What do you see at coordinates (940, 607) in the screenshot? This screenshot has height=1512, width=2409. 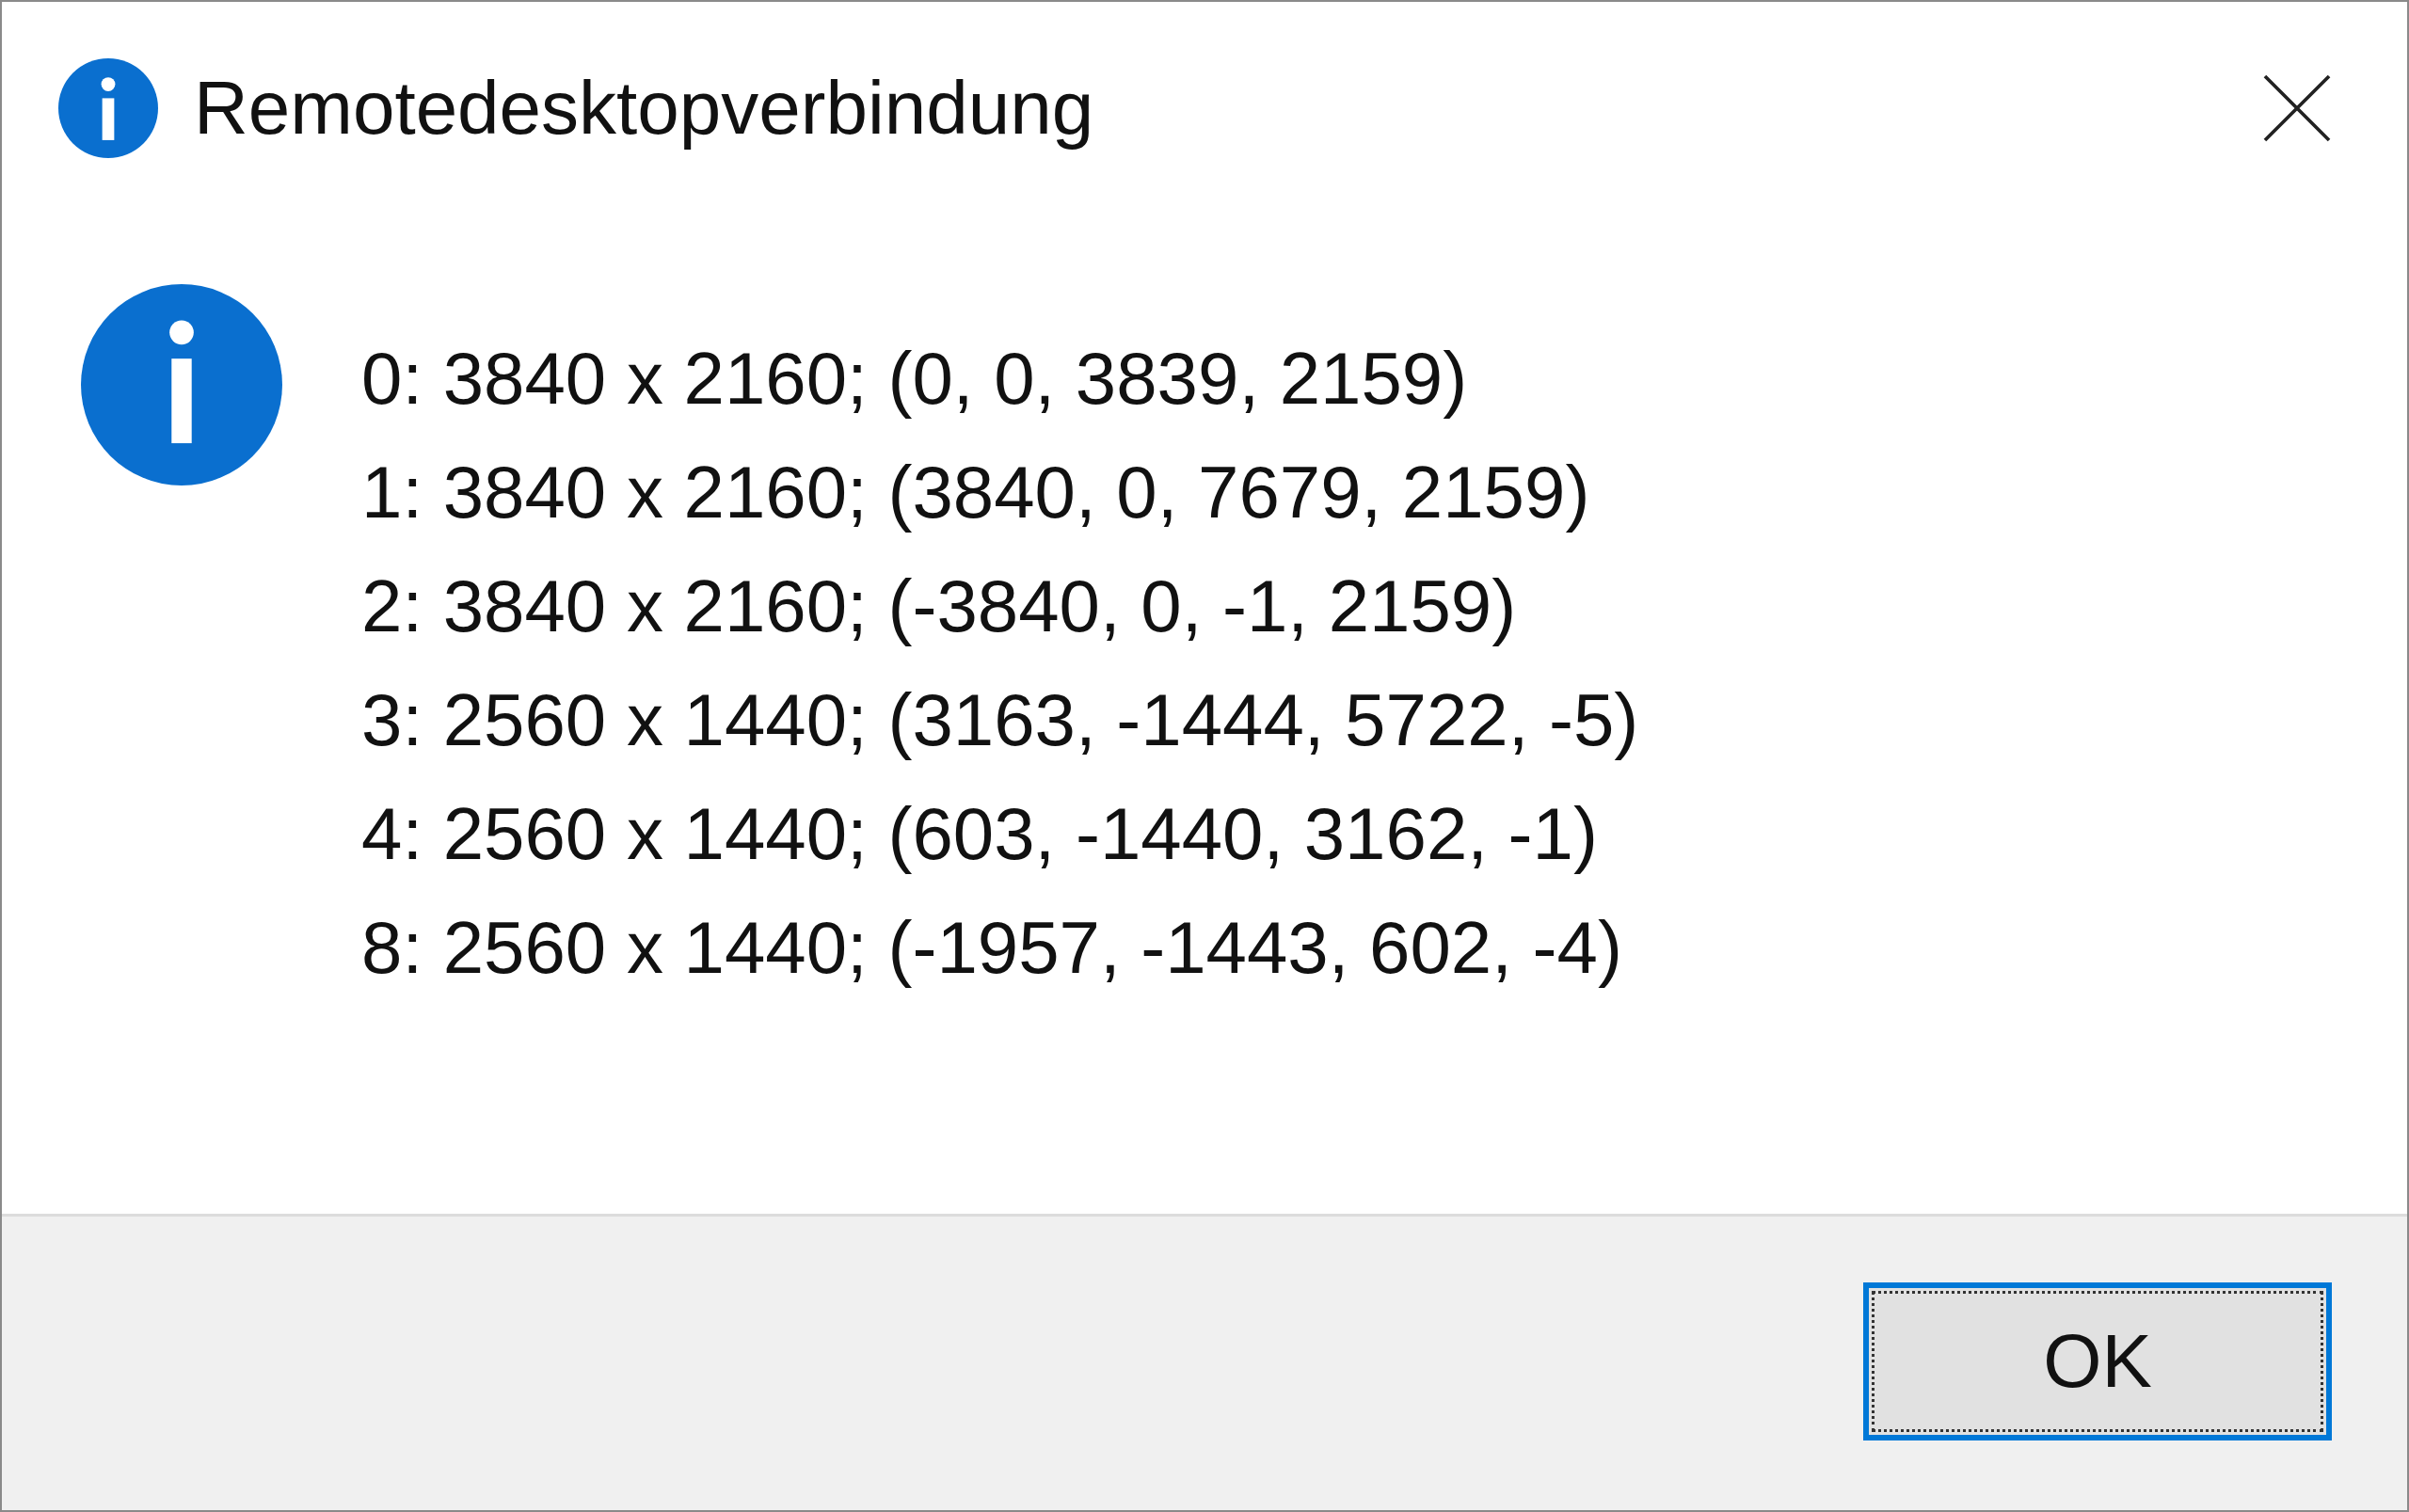 I see `message-line: 2: 3840 x 2160; (-3840, 0, -1, 2159)` at bounding box center [940, 607].